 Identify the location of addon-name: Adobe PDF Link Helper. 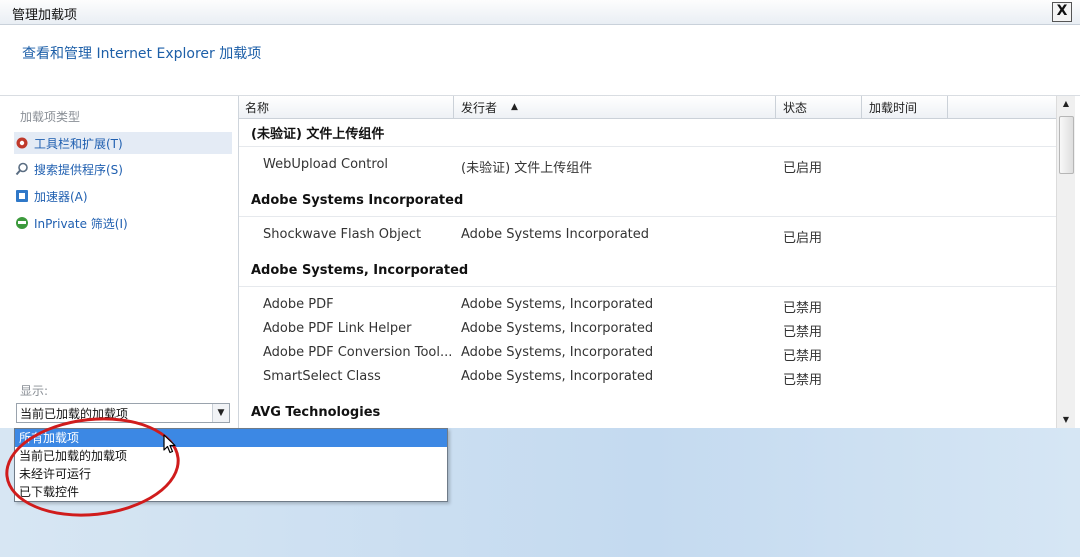
(337, 328).